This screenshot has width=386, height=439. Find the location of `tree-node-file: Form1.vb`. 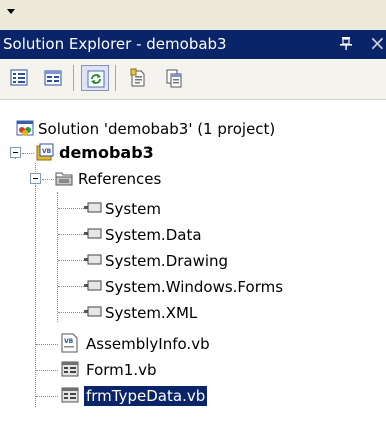

tree-node-file: Form1.vb is located at coordinates (211, 370).